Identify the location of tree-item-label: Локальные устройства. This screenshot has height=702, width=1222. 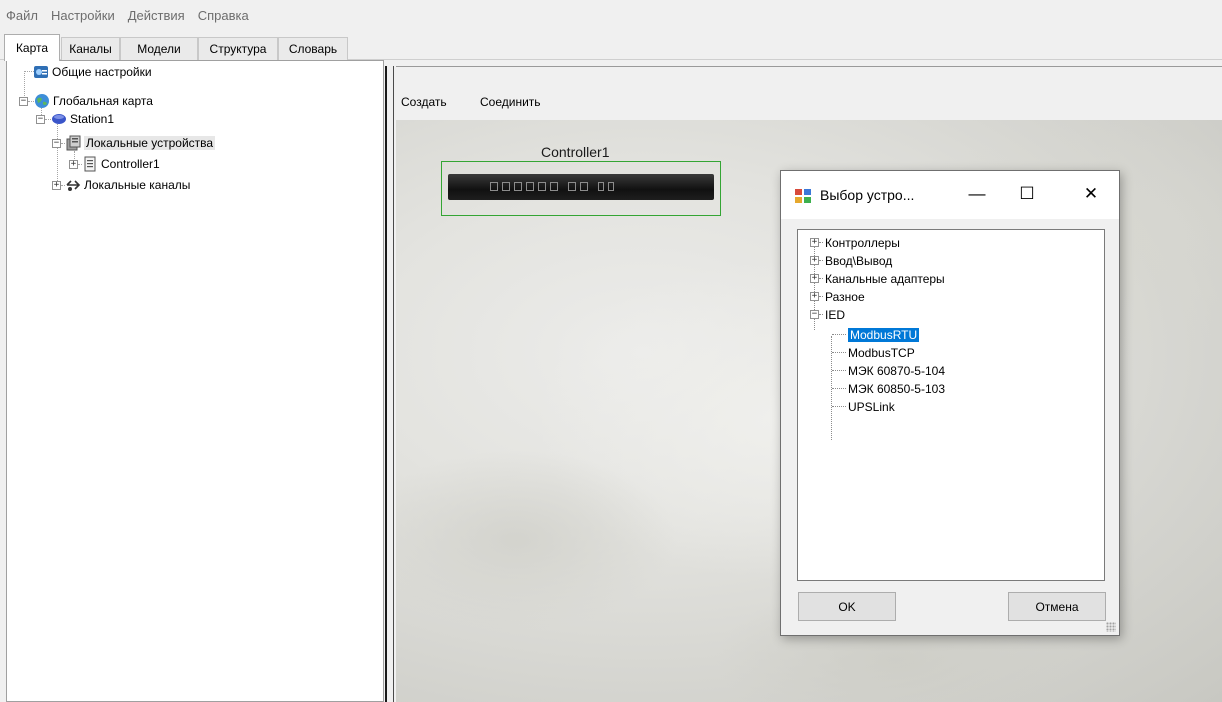
(150, 143).